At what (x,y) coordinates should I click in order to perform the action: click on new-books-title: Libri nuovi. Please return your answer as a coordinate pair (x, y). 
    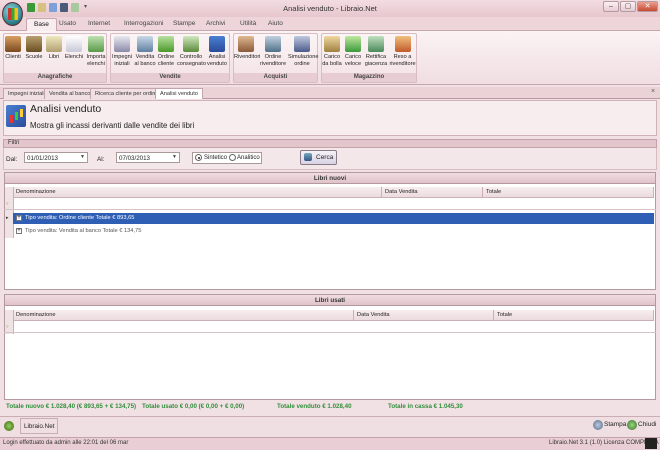
    Looking at the image, I should click on (330, 178).